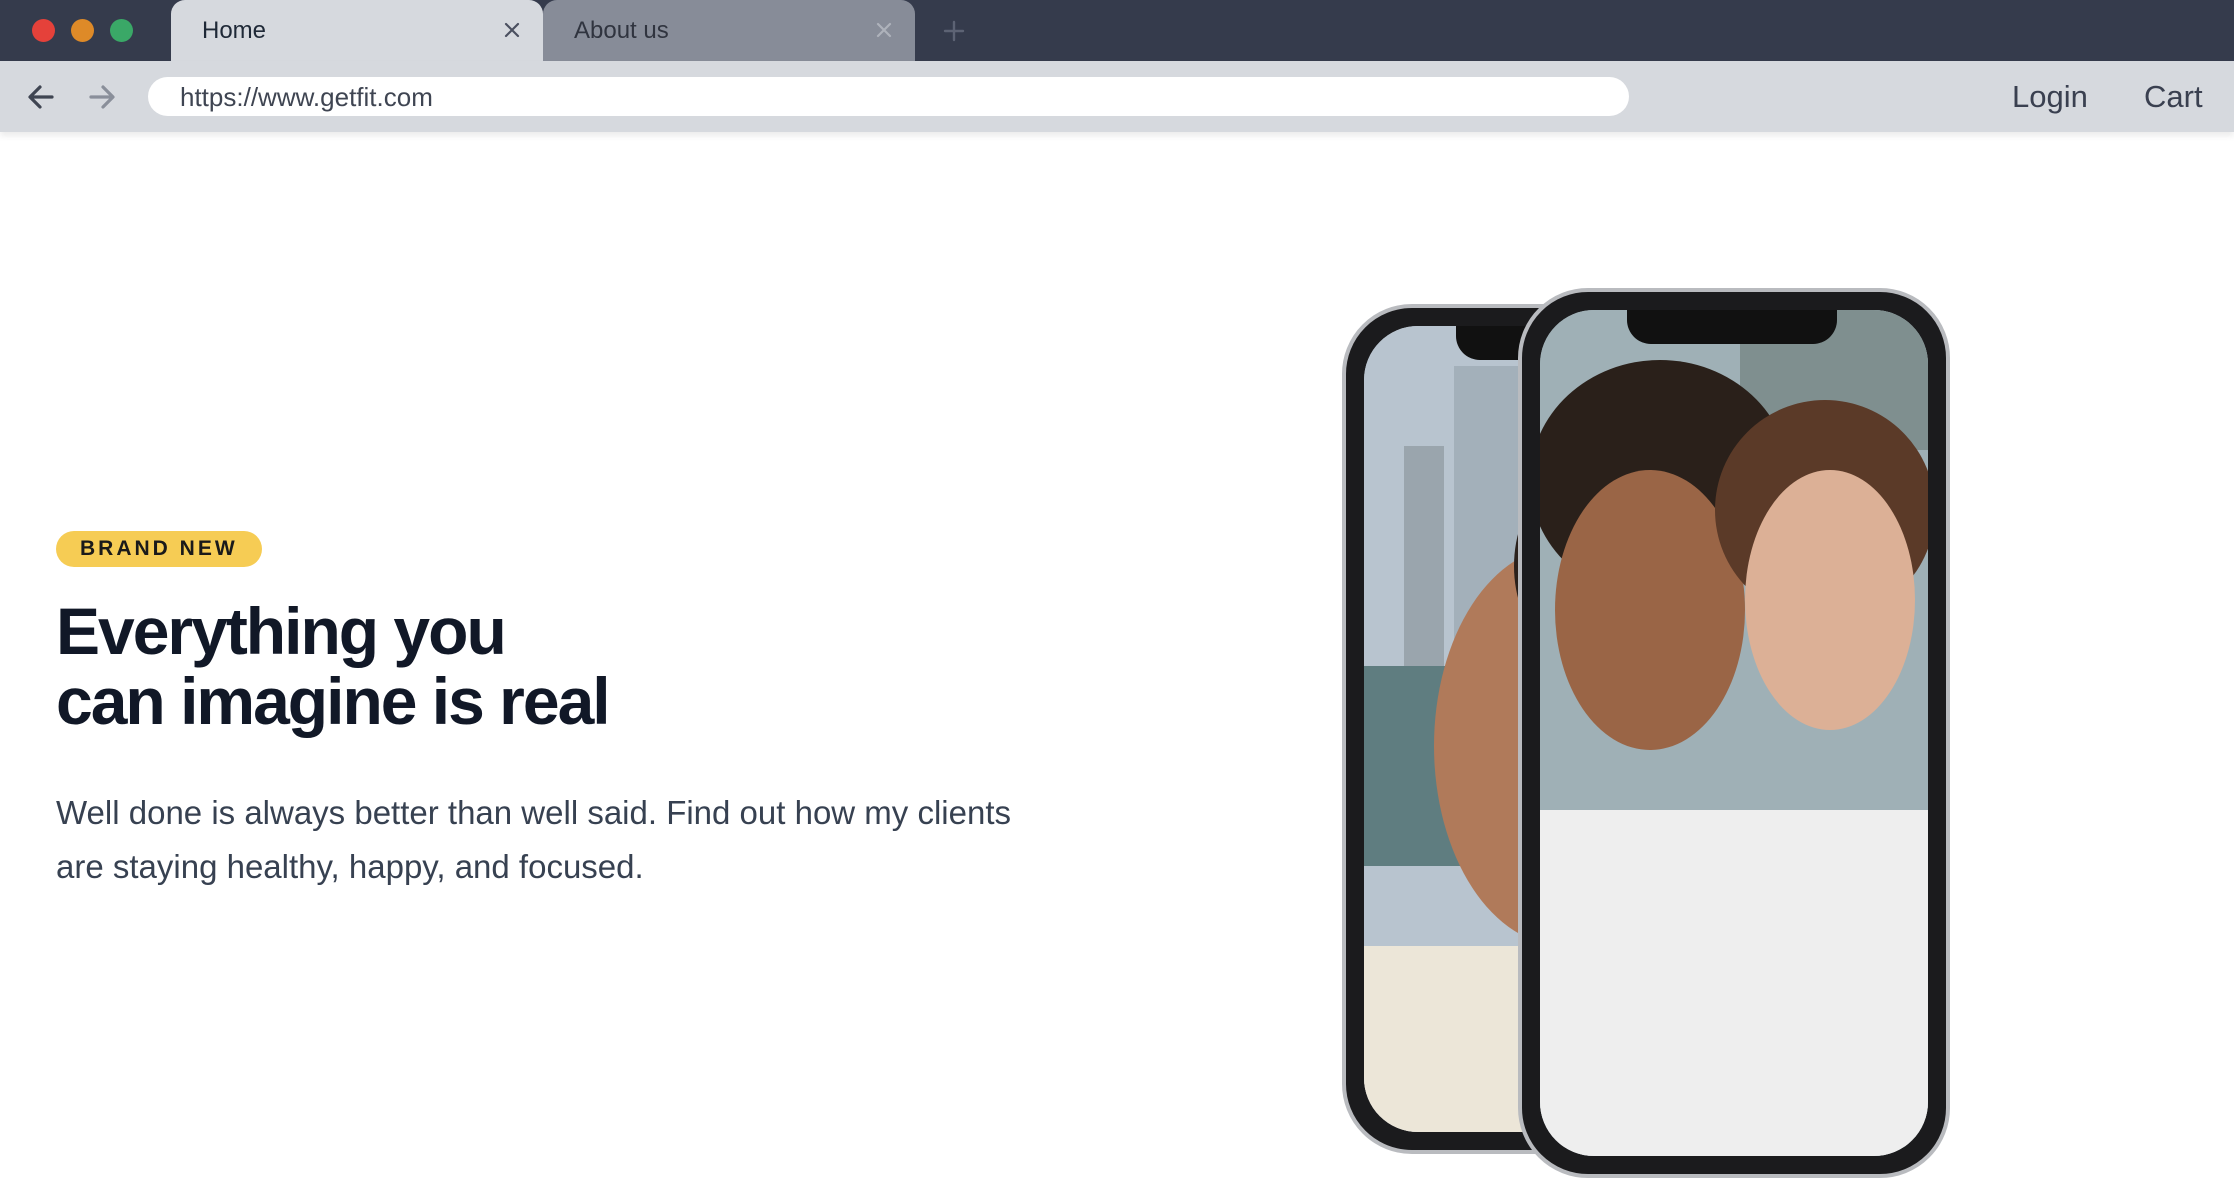 The width and height of the screenshot is (2234, 1186). I want to click on hero-title: Everything you can imagine is real, so click(506, 666).